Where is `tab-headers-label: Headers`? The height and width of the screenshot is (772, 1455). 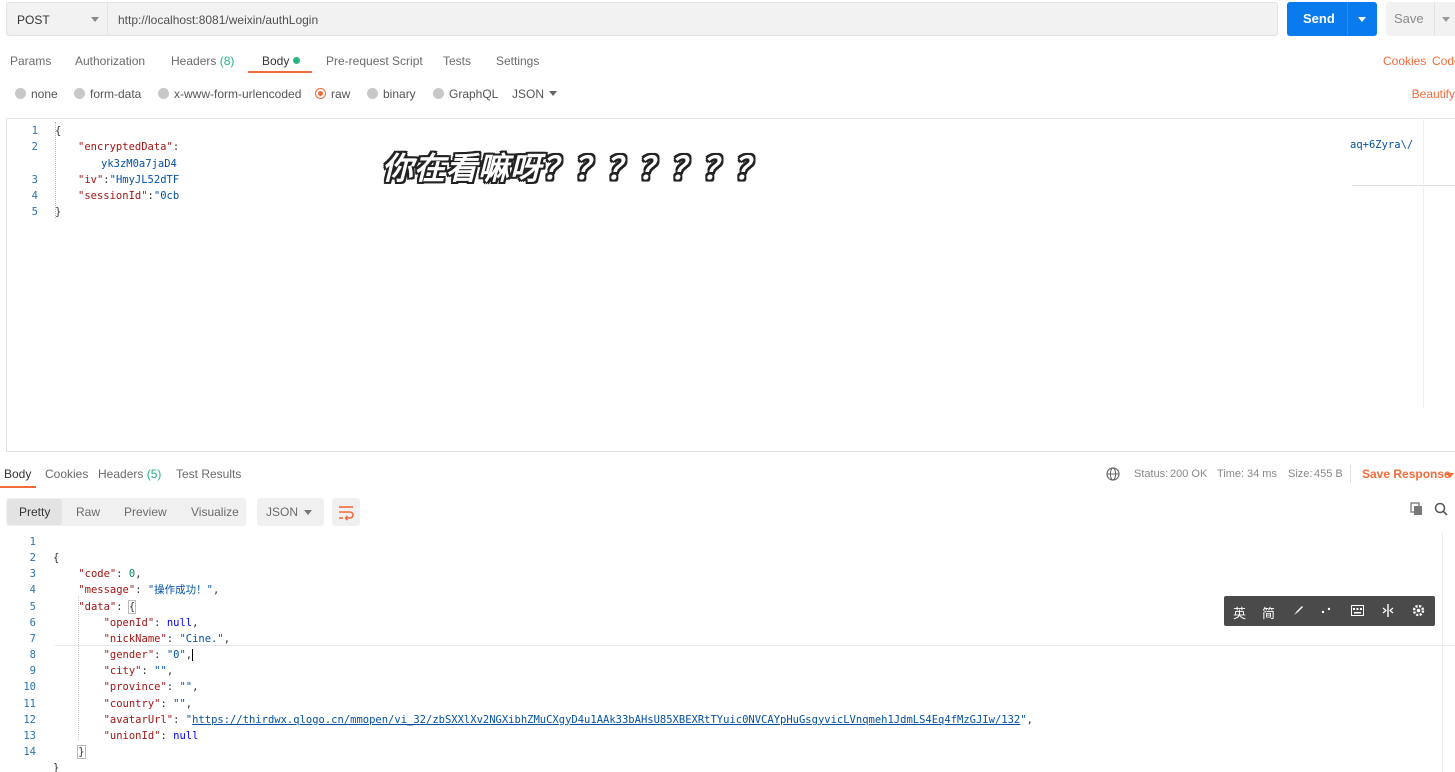
tab-headers-label: Headers is located at coordinates (194, 61).